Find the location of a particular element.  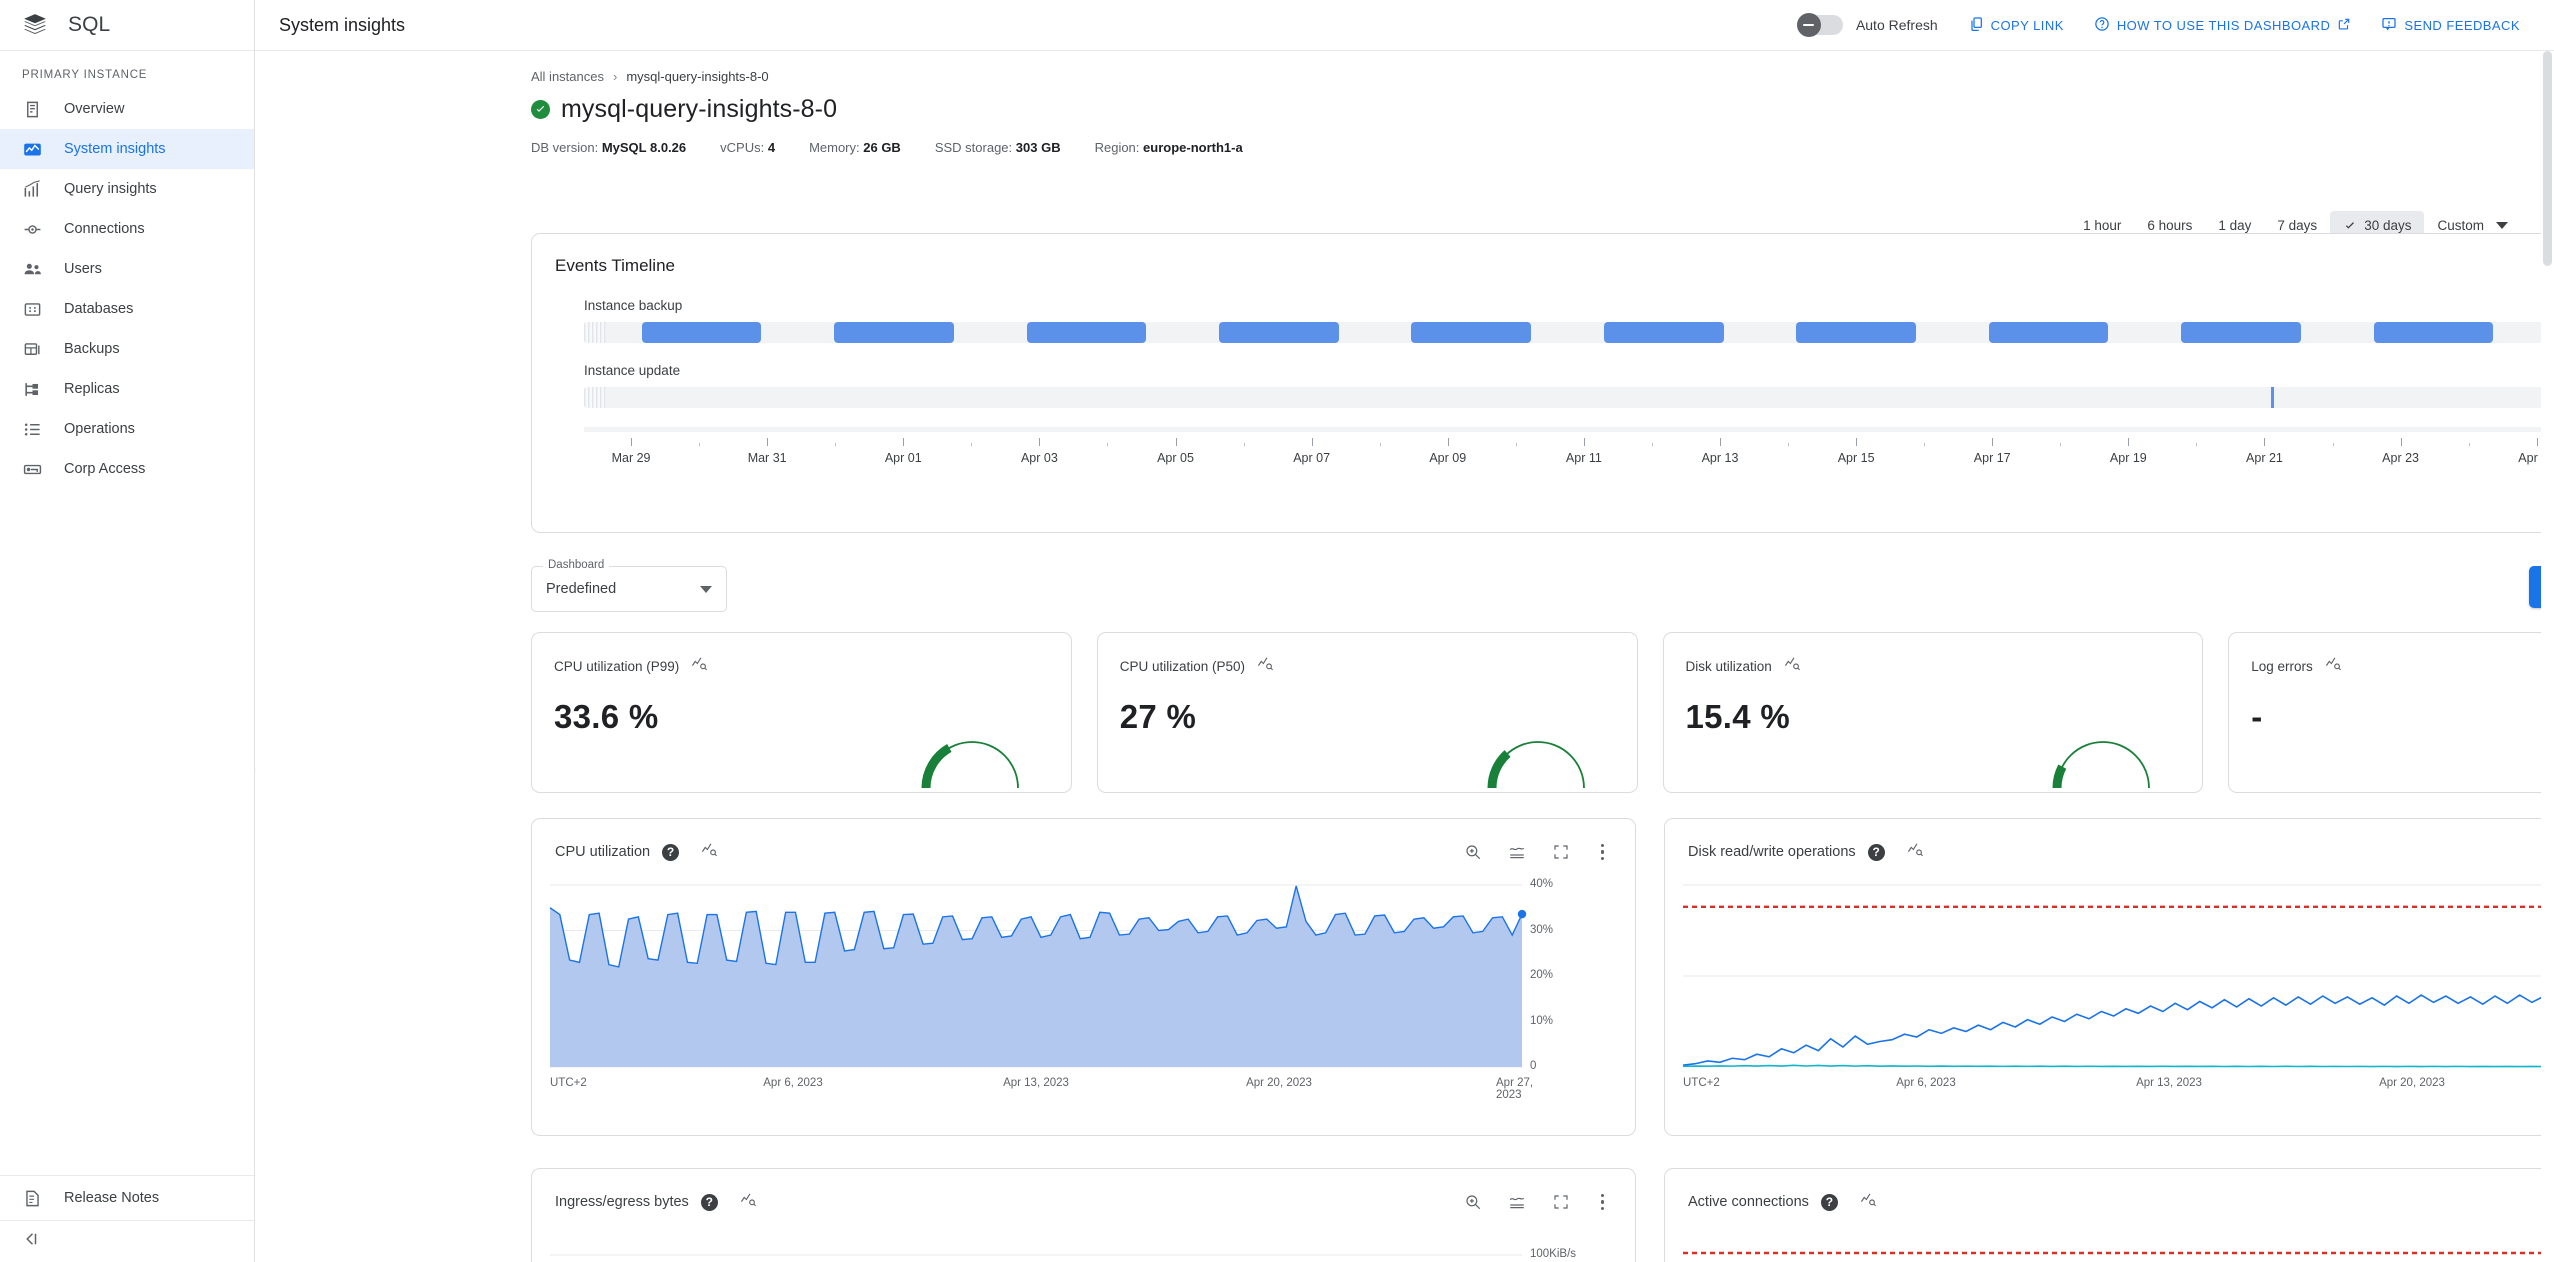

timeline-tick-label: Apr 01 is located at coordinates (903, 458).